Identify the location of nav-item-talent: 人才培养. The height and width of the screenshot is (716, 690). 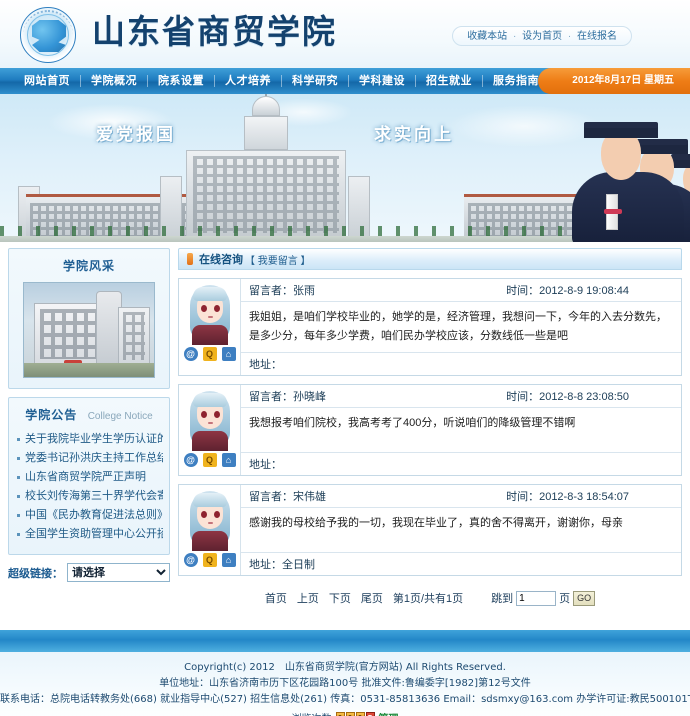
(248, 81).